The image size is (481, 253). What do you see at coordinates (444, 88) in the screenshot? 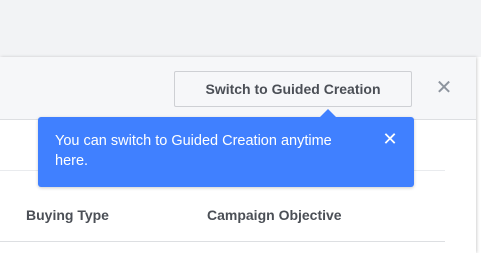
I see `close-icon: ✕` at bounding box center [444, 88].